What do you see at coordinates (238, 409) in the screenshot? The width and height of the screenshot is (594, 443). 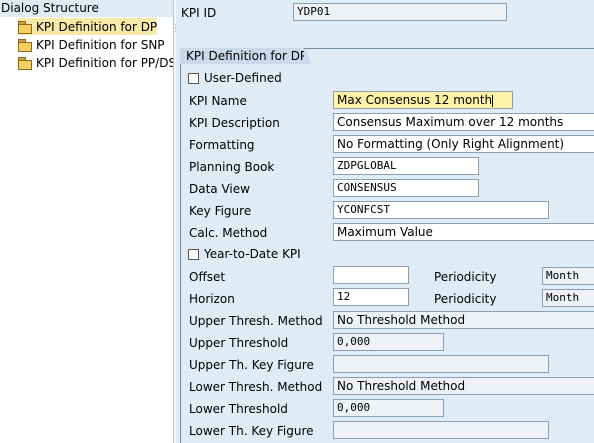 I see `lower-threshold-label: Lower Threshold` at bounding box center [238, 409].